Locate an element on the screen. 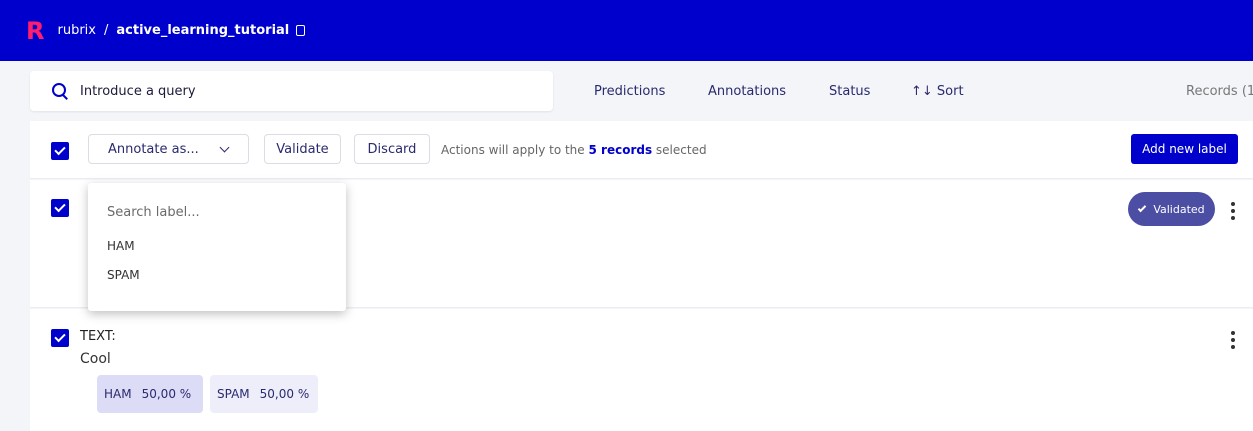 The height and width of the screenshot is (431, 1253). status-badge-label: Validated is located at coordinates (1179, 209).